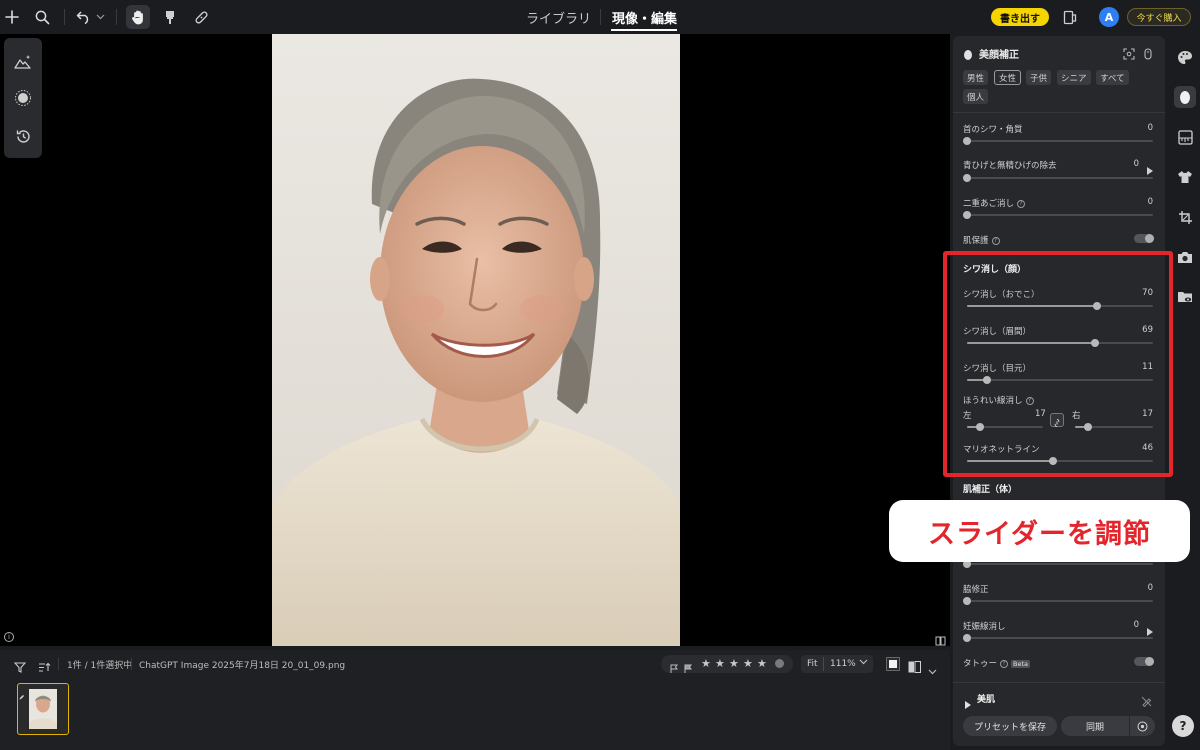 This screenshot has width=1200, height=750. Describe the element at coordinates (1095, 726) in the screenshot. I see `sync-button: 同期` at that location.